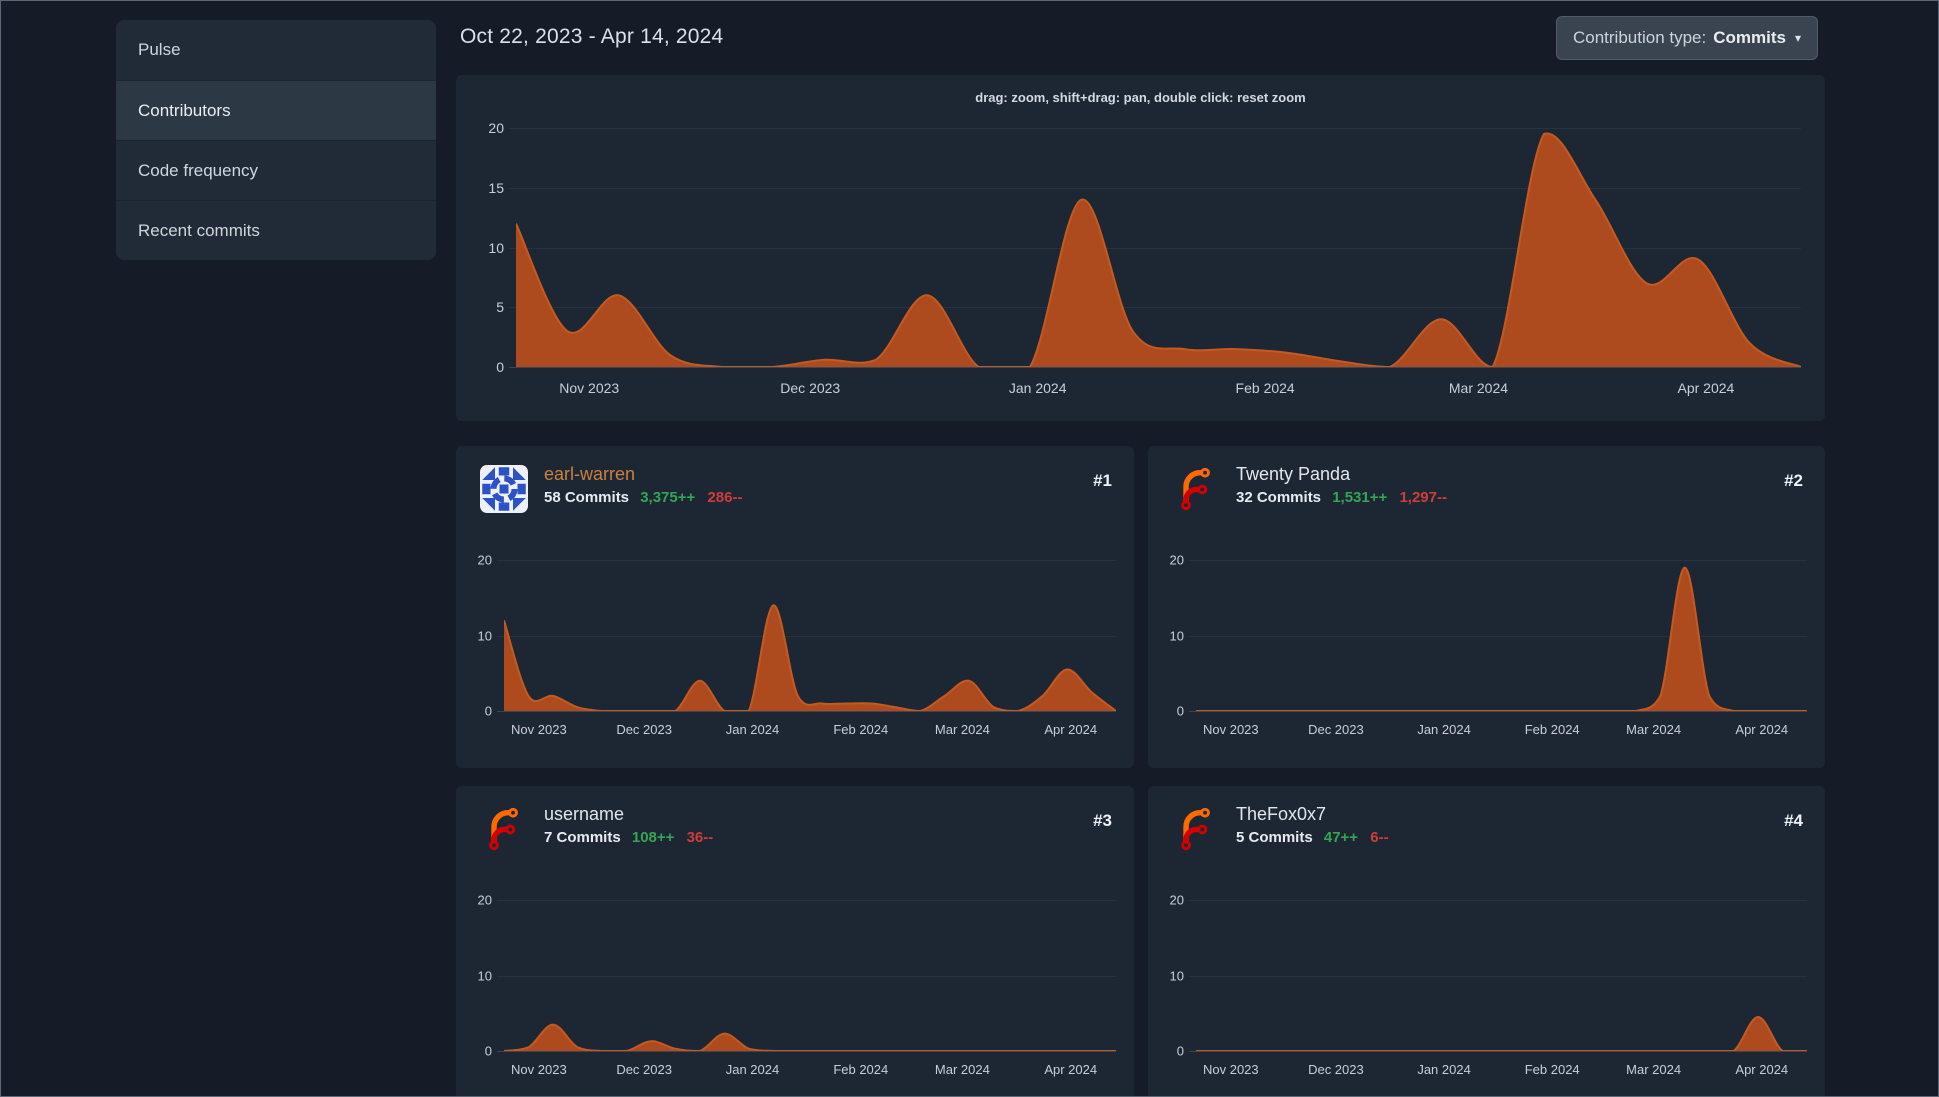 Image resolution: width=1939 pixels, height=1097 pixels. What do you see at coordinates (592, 36) in the screenshot?
I see `date-range-title: Oct 22, 2023 - Apr 14, 2024` at bounding box center [592, 36].